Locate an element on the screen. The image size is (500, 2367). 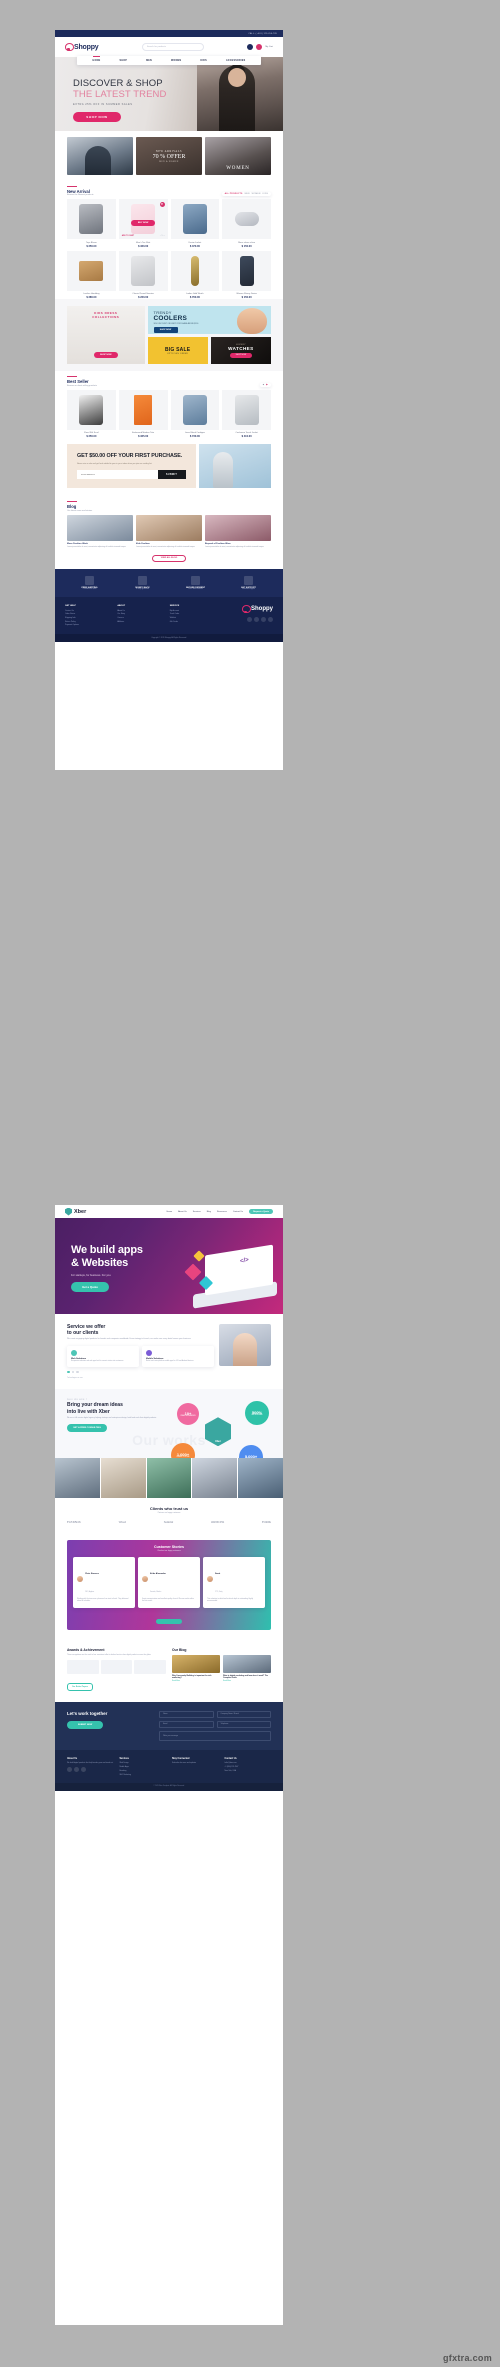
xnav-item-services: Services is located at coordinates (197, 1212).